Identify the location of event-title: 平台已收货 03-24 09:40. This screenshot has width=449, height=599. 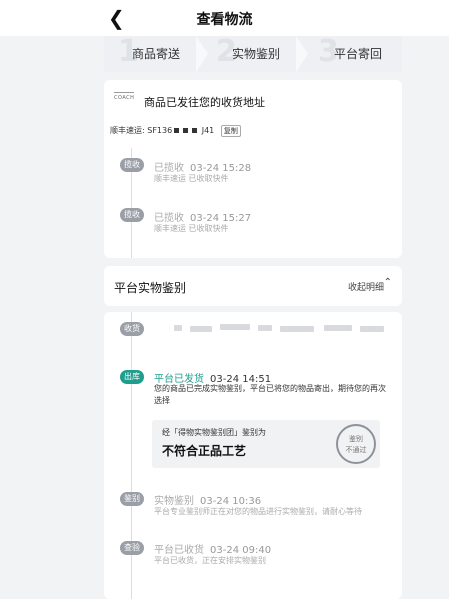
(212, 548).